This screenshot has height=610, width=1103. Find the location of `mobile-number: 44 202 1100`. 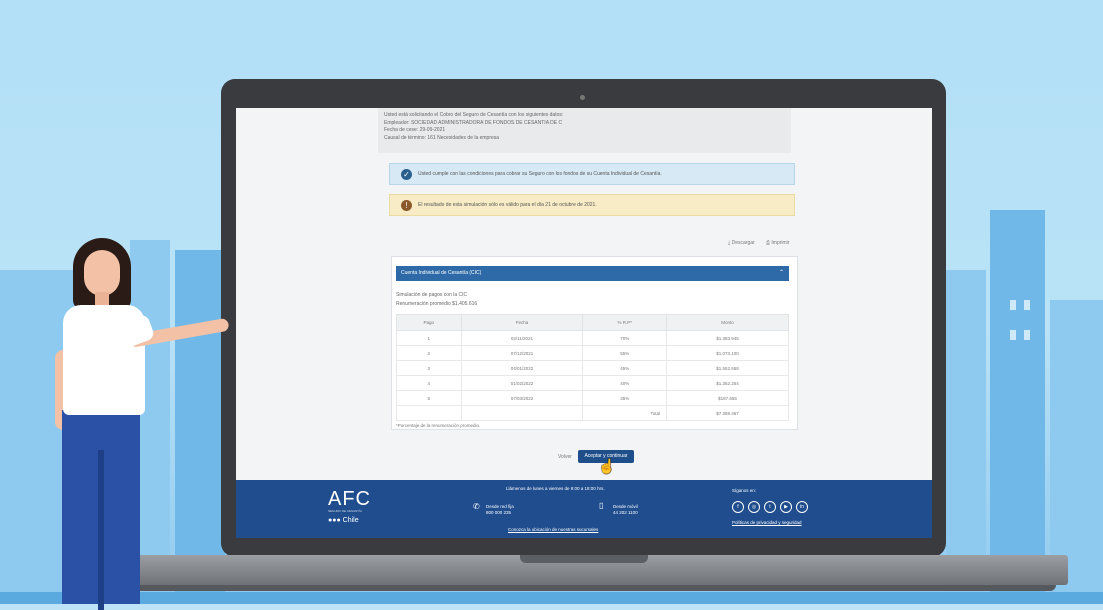

mobile-number: 44 202 1100 is located at coordinates (625, 512).